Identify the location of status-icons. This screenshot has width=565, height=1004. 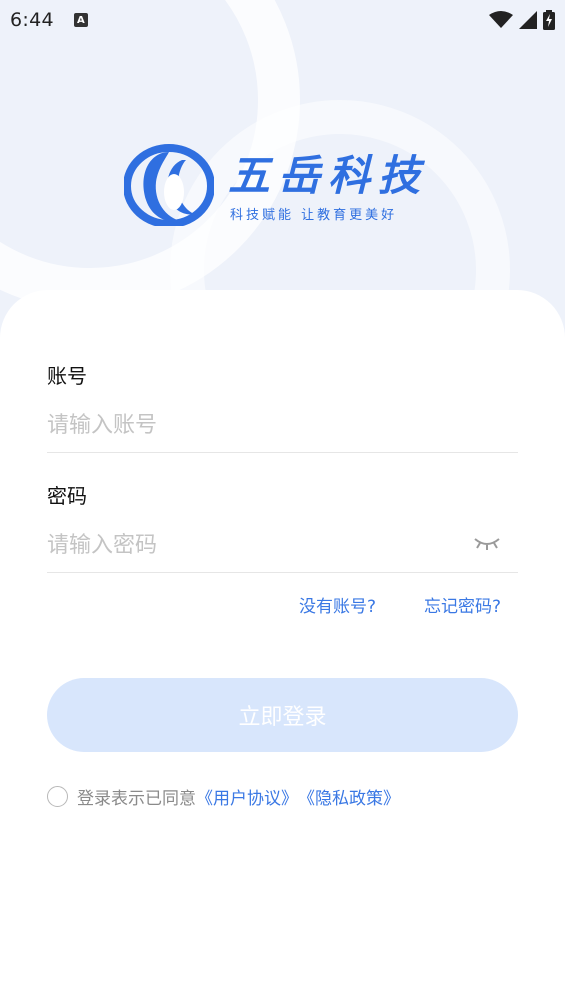
(522, 20).